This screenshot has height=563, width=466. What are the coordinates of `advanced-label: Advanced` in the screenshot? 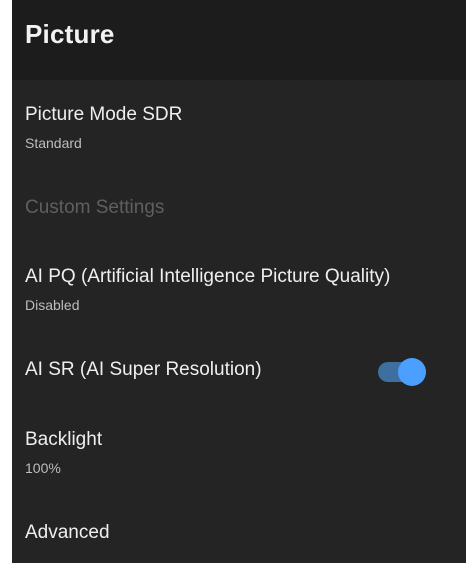 It's located at (67, 532).